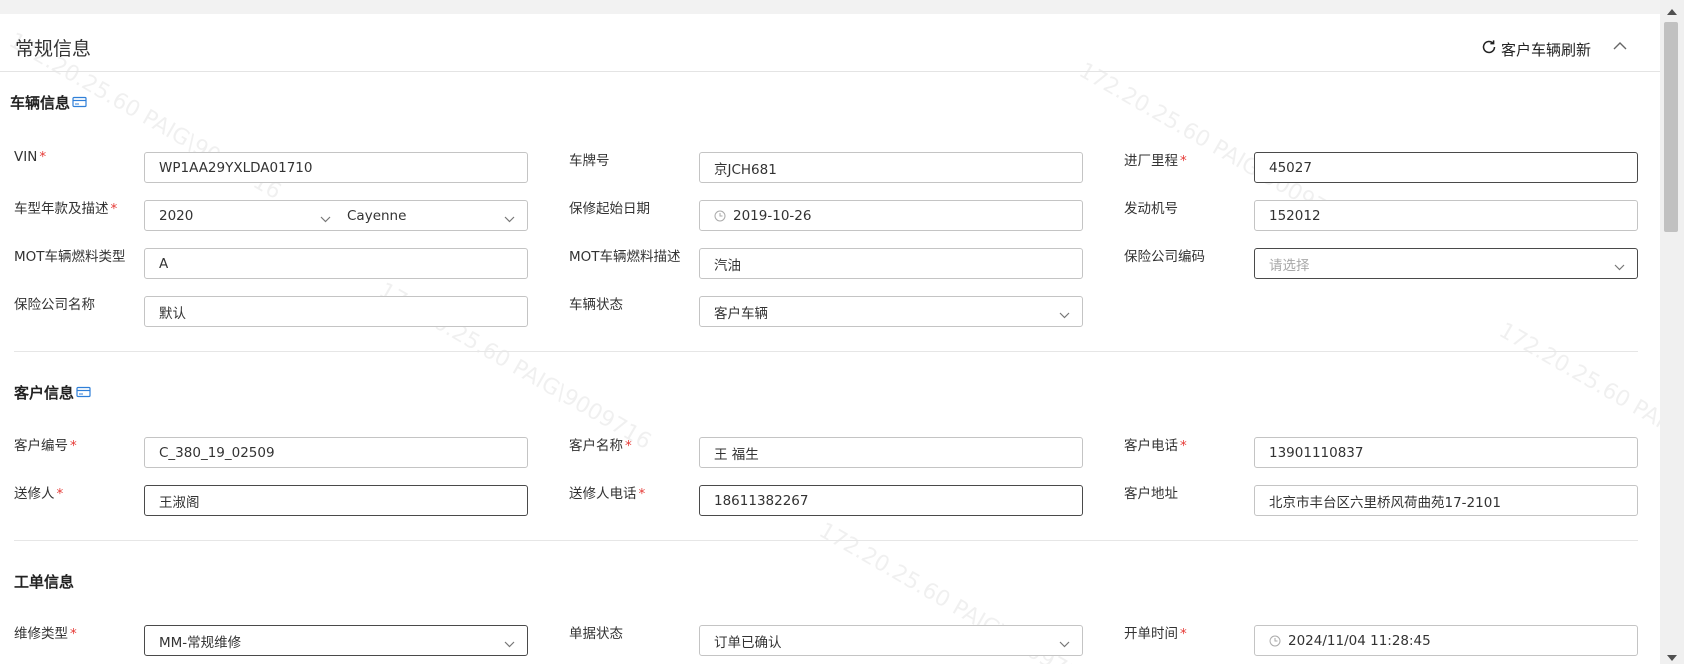 This screenshot has height=664, width=1684. I want to click on refresh-label: 客户车辆刷新, so click(1546, 49).